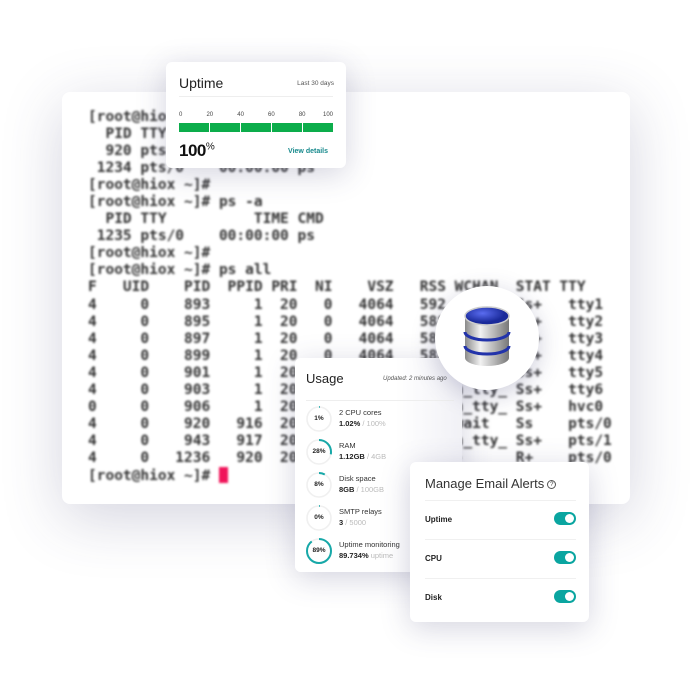 The image size is (692, 685). What do you see at coordinates (315, 83) in the screenshot?
I see `uptime-range: Last 30 days` at bounding box center [315, 83].